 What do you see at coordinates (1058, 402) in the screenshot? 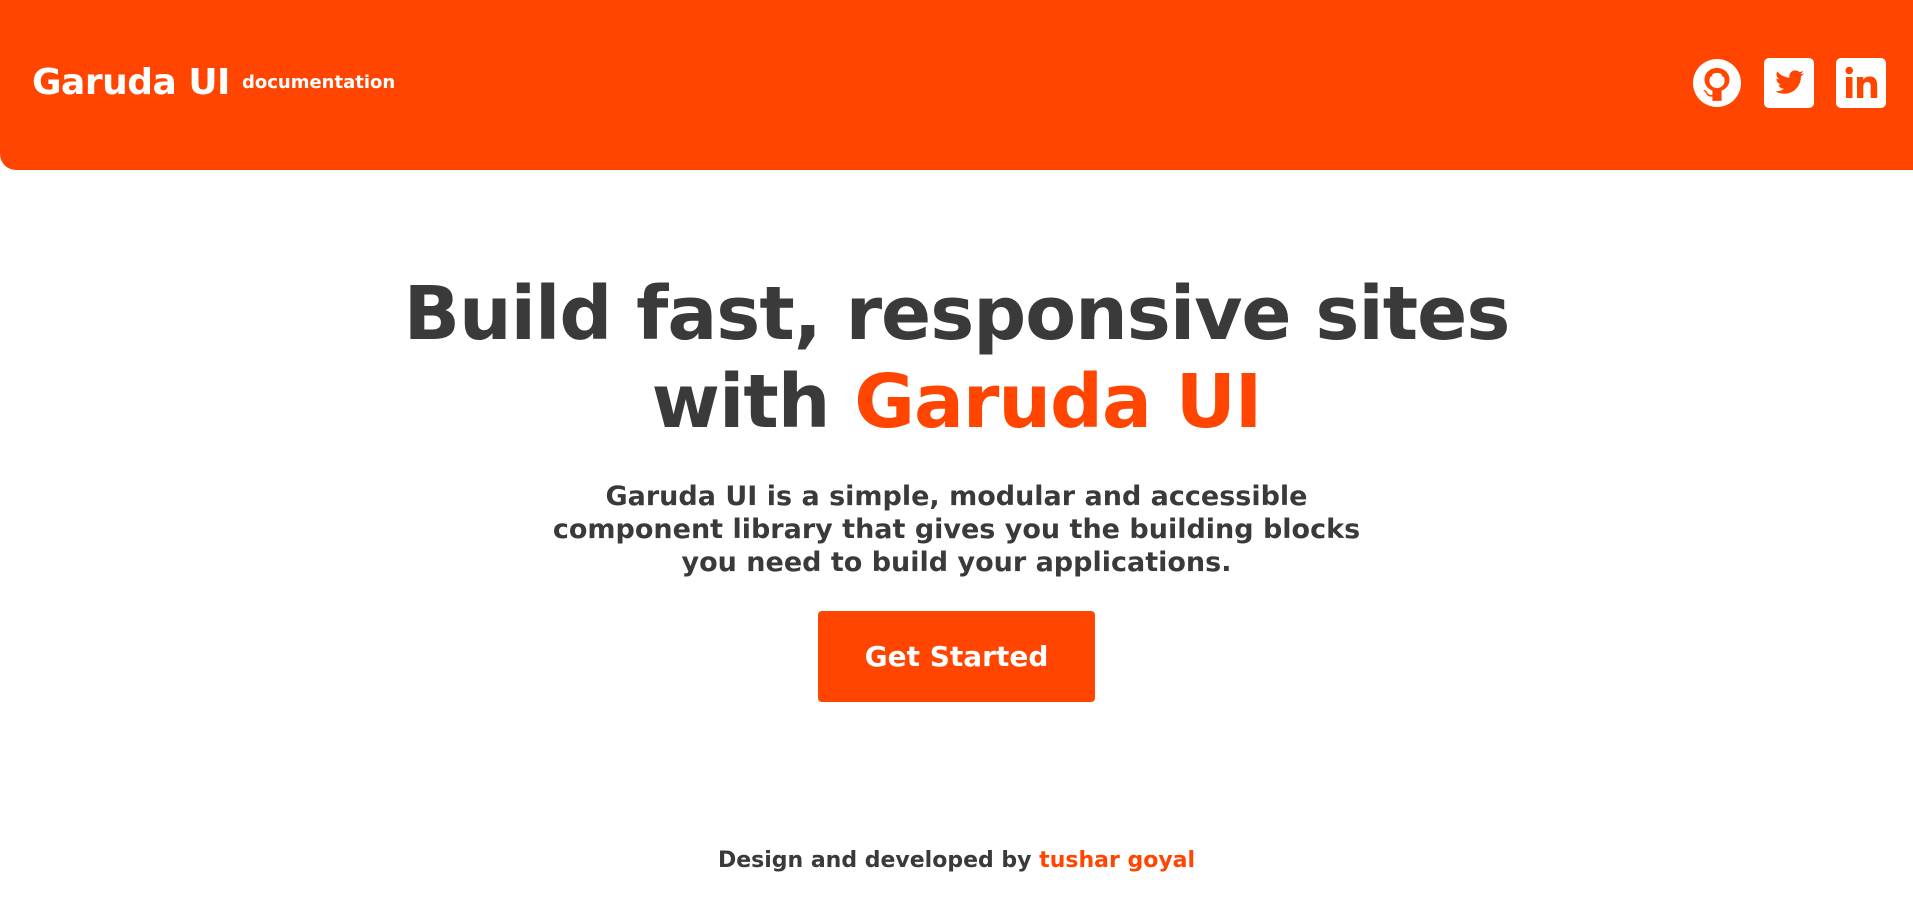
I see `headline-accent: Garuda UI` at bounding box center [1058, 402].